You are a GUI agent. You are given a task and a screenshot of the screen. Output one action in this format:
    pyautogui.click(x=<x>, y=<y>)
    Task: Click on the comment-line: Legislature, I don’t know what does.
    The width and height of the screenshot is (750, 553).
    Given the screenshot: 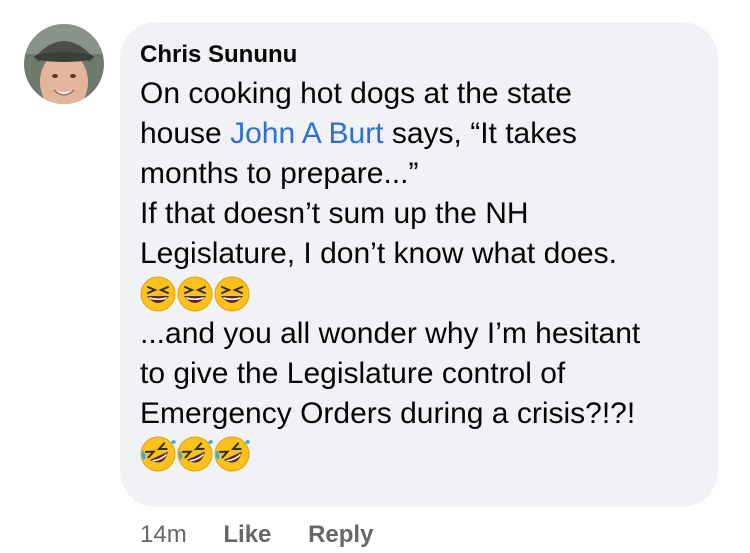 What is the action you would take?
    pyautogui.click(x=378, y=253)
    